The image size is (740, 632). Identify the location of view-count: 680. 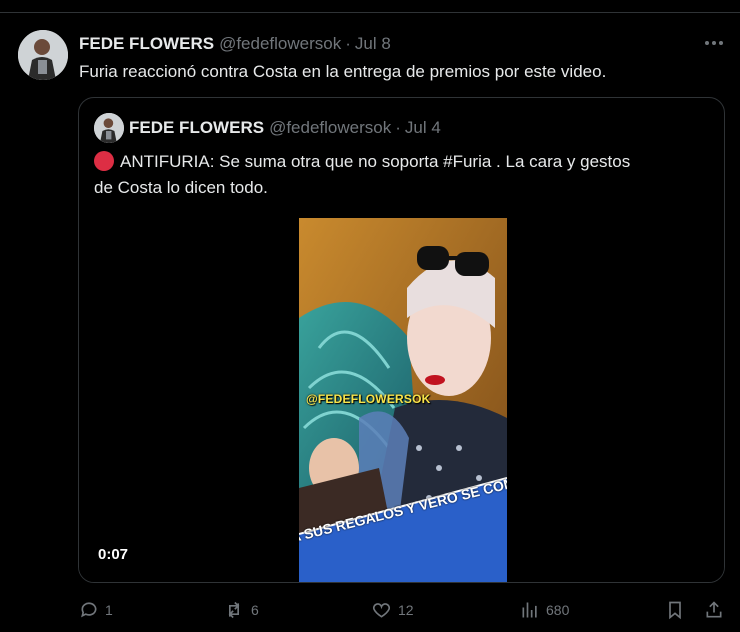
(558, 610).